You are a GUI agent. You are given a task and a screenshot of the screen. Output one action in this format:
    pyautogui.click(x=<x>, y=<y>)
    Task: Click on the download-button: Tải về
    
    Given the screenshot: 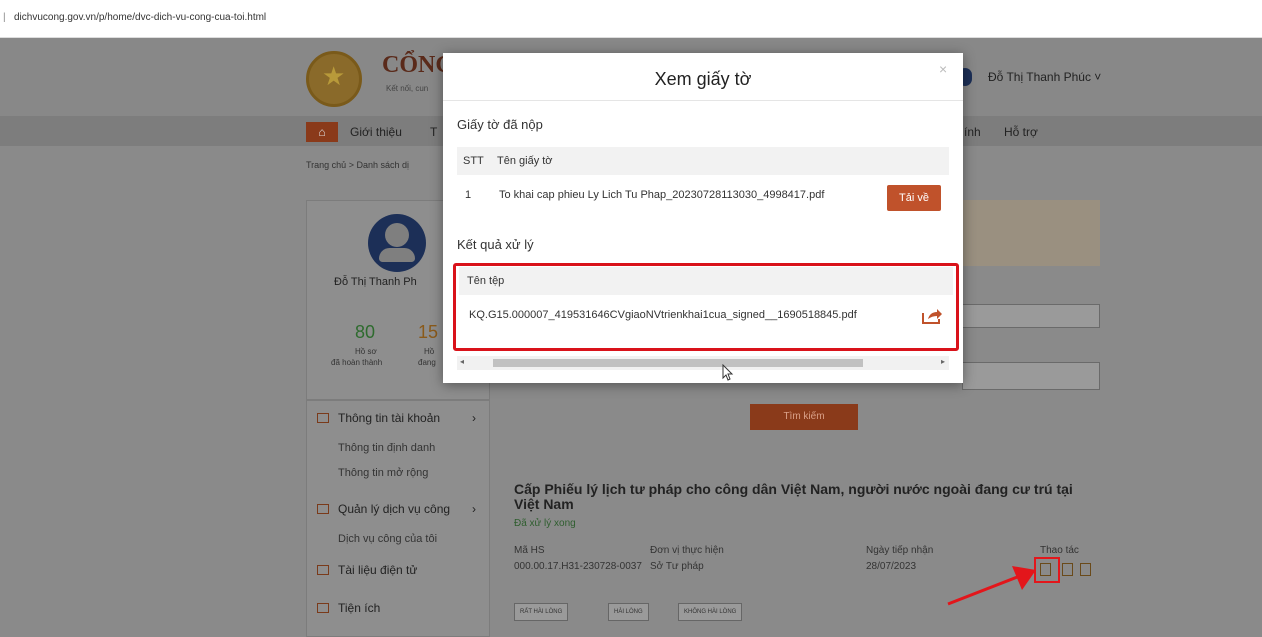 What is the action you would take?
    pyautogui.click(x=914, y=198)
    